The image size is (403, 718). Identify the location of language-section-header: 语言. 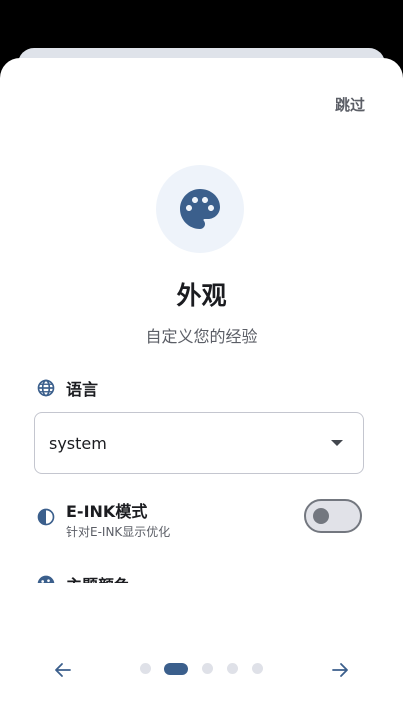
(67, 388).